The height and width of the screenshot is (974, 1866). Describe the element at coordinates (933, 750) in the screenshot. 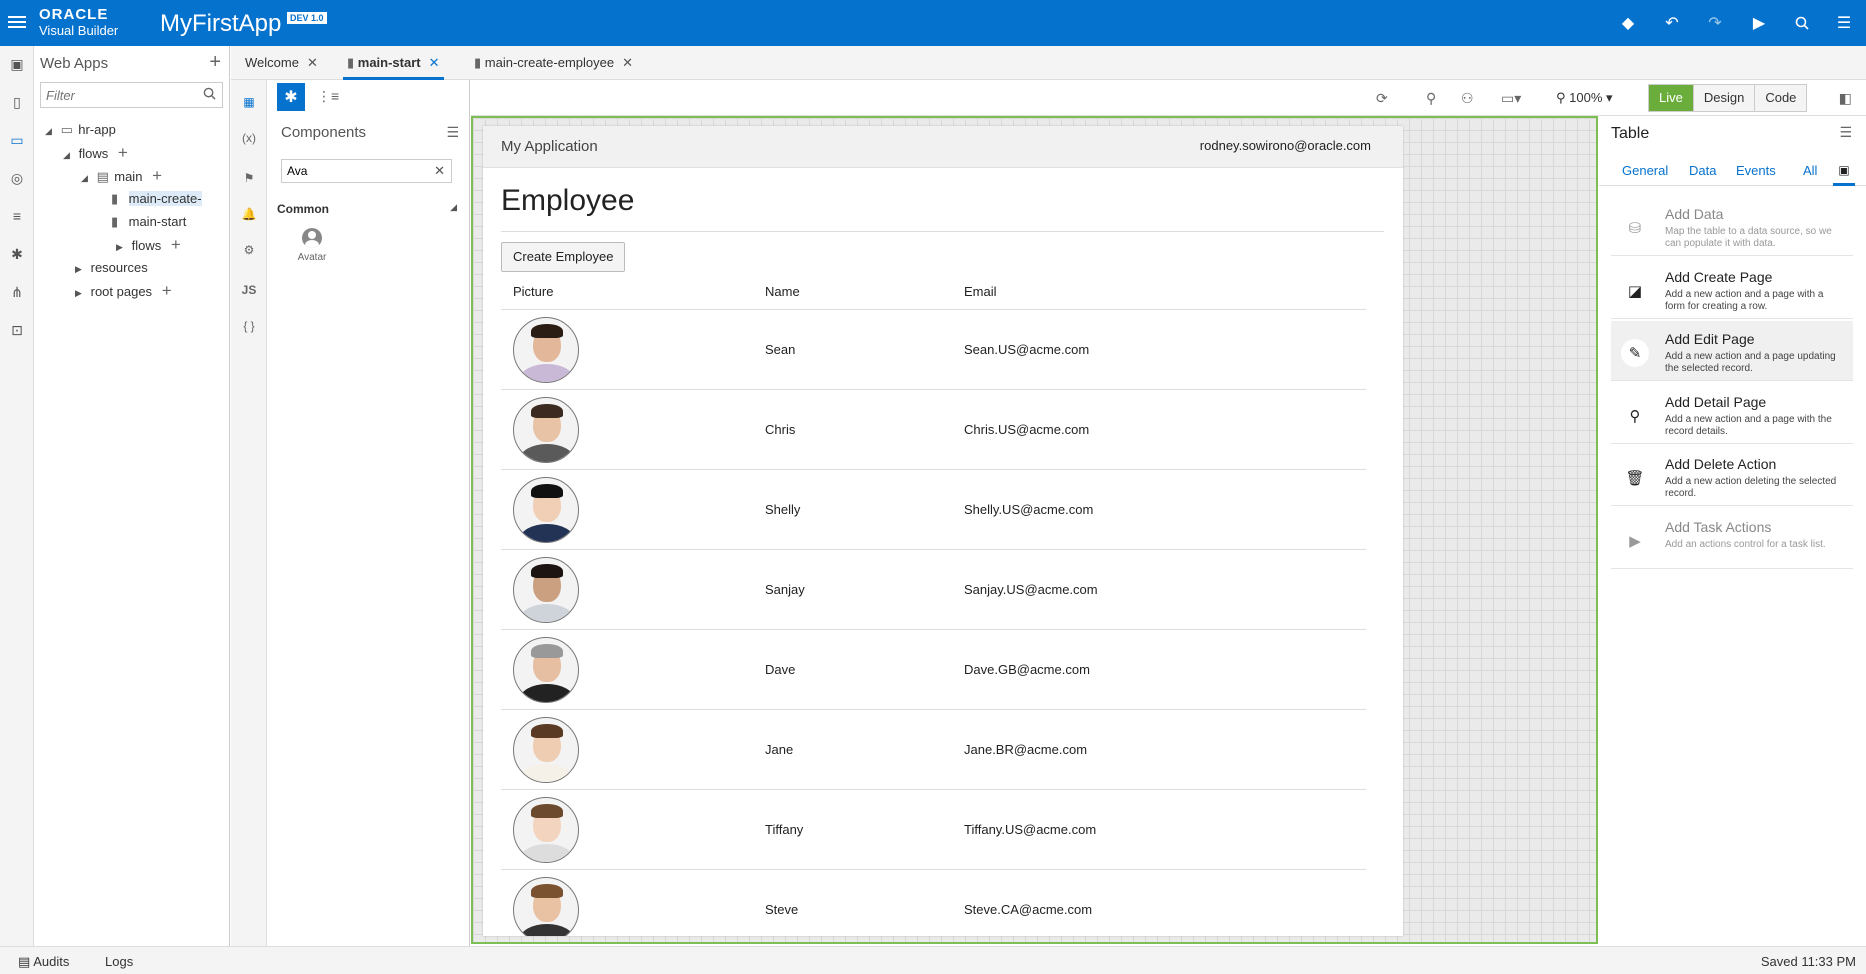

I see `table-row: Jane Jane.BR@acme.com` at that location.